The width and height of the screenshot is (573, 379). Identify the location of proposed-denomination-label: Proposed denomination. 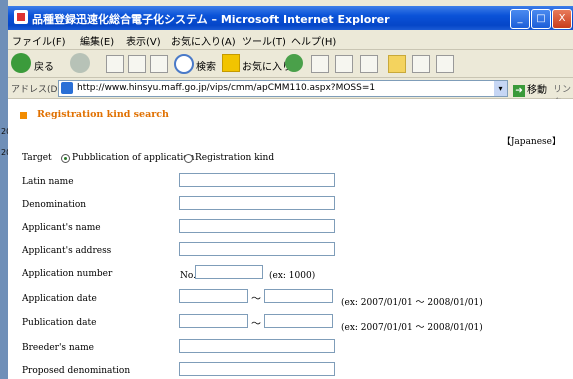
(76, 371).